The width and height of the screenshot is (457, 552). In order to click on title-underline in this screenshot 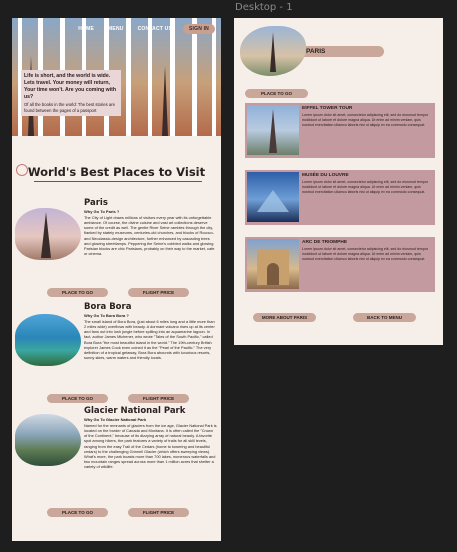, I will do `click(118, 181)`.